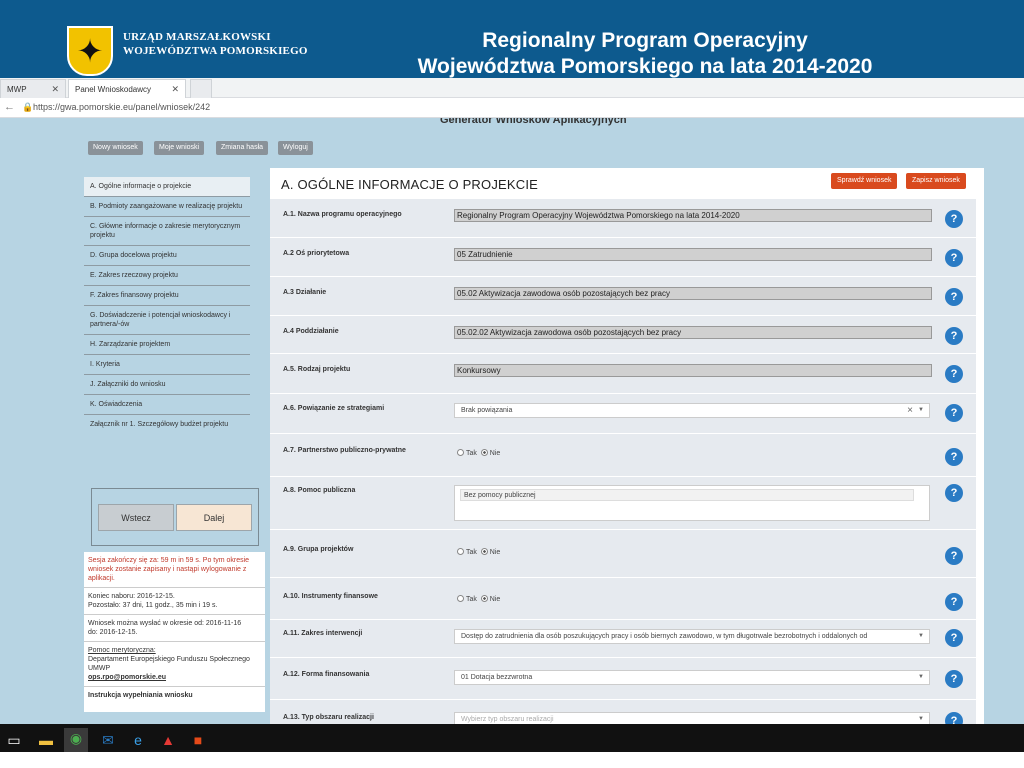  I want to click on sidebar-item-i: I. Kryteria, so click(167, 365).